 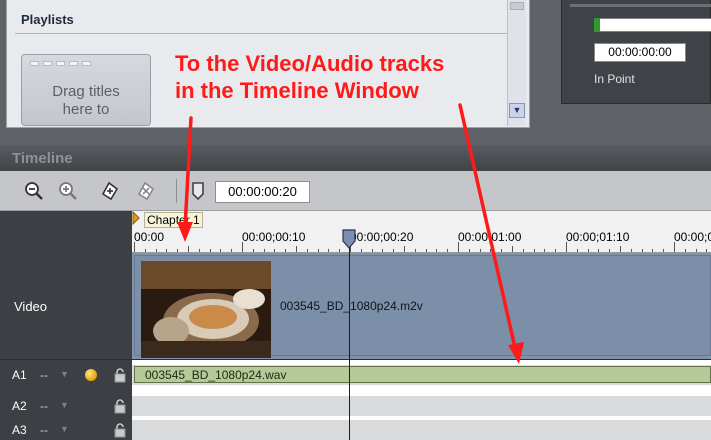 What do you see at coordinates (517, 110) in the screenshot?
I see `scroll-down-button: ▼` at bounding box center [517, 110].